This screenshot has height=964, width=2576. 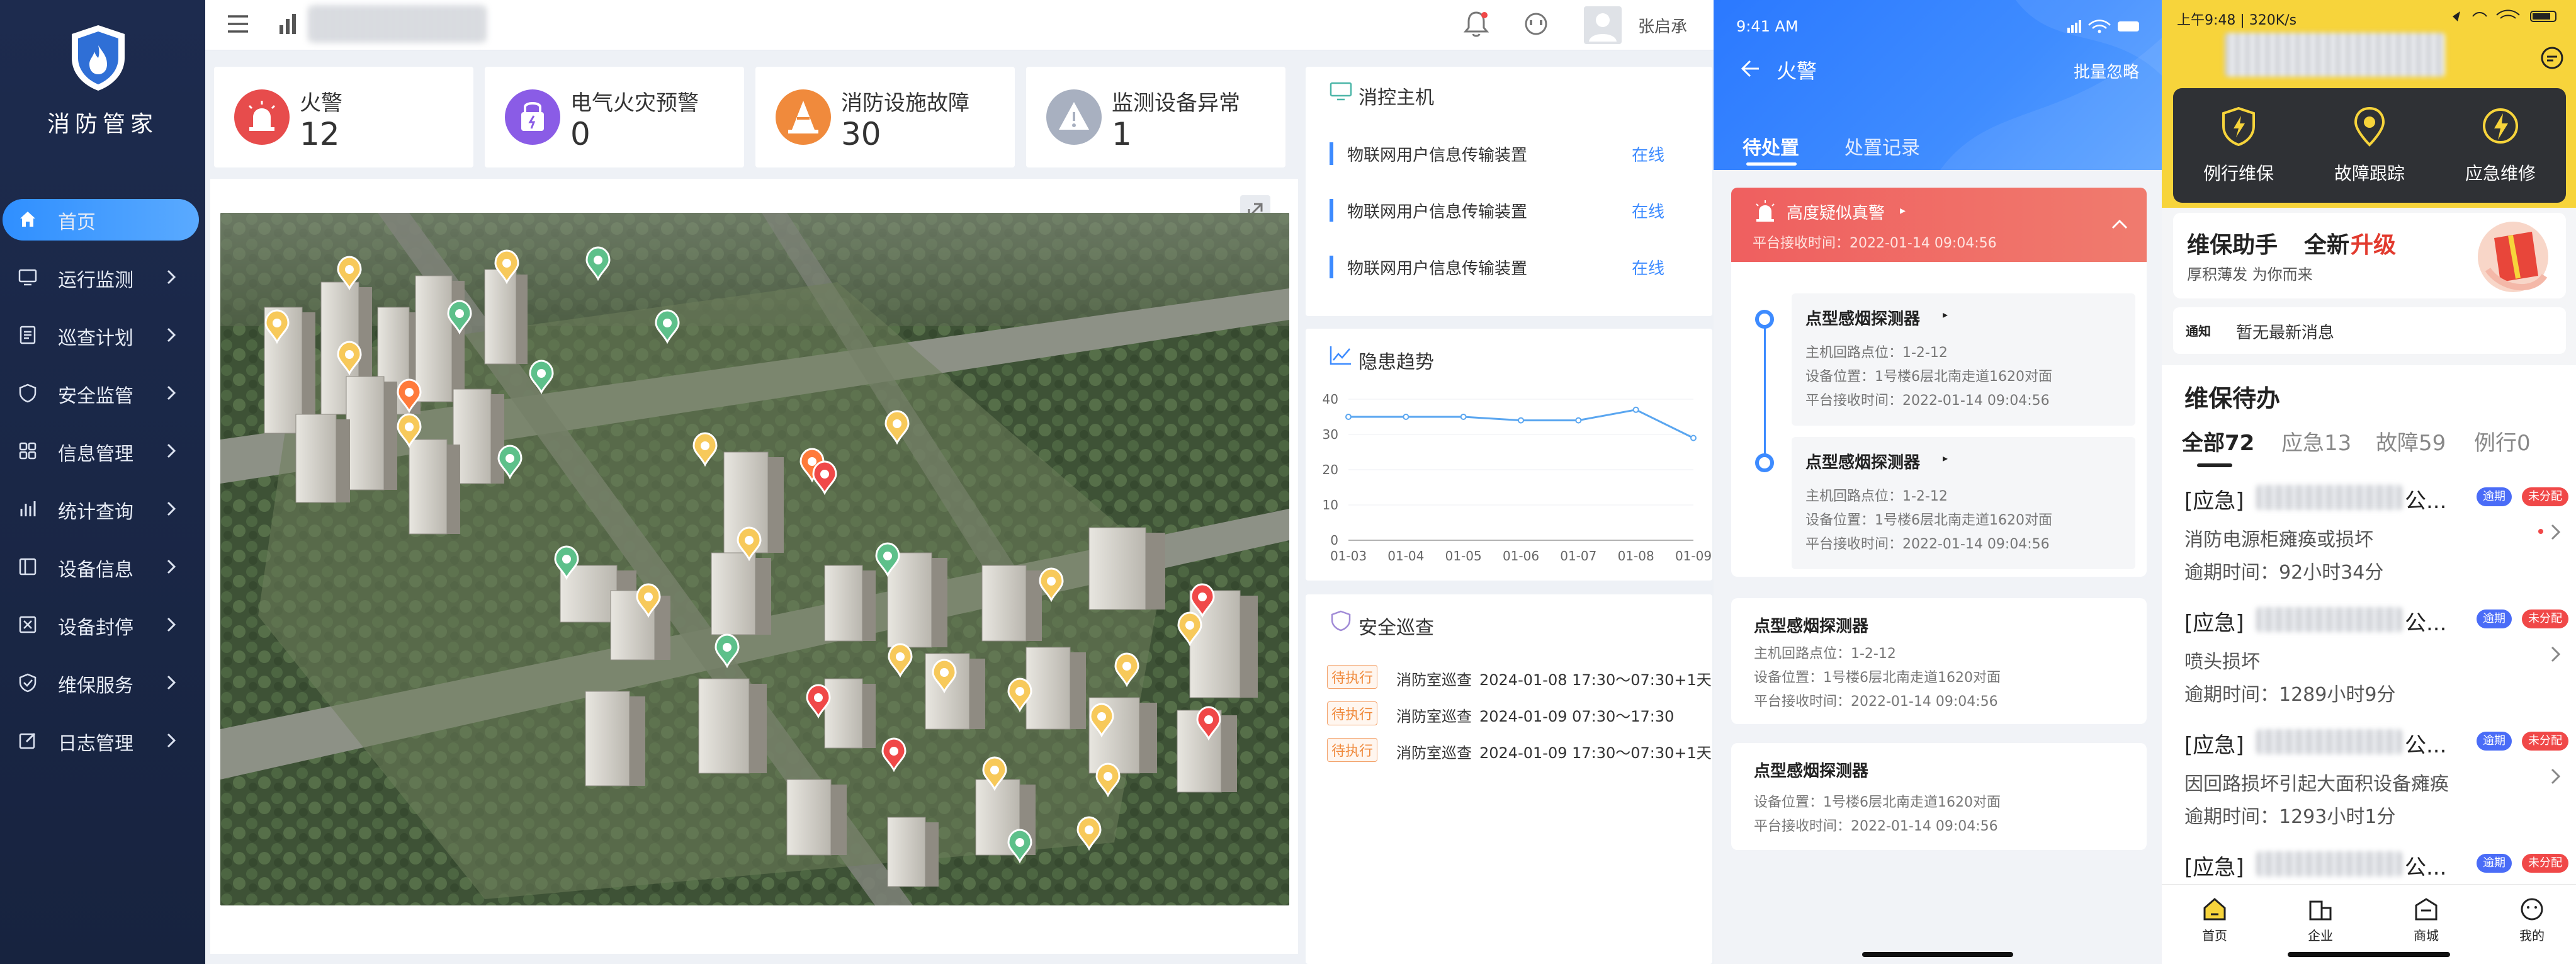 What do you see at coordinates (2290, 817) in the screenshot?
I see `todo-time: 逾期时间：1293小时1分` at bounding box center [2290, 817].